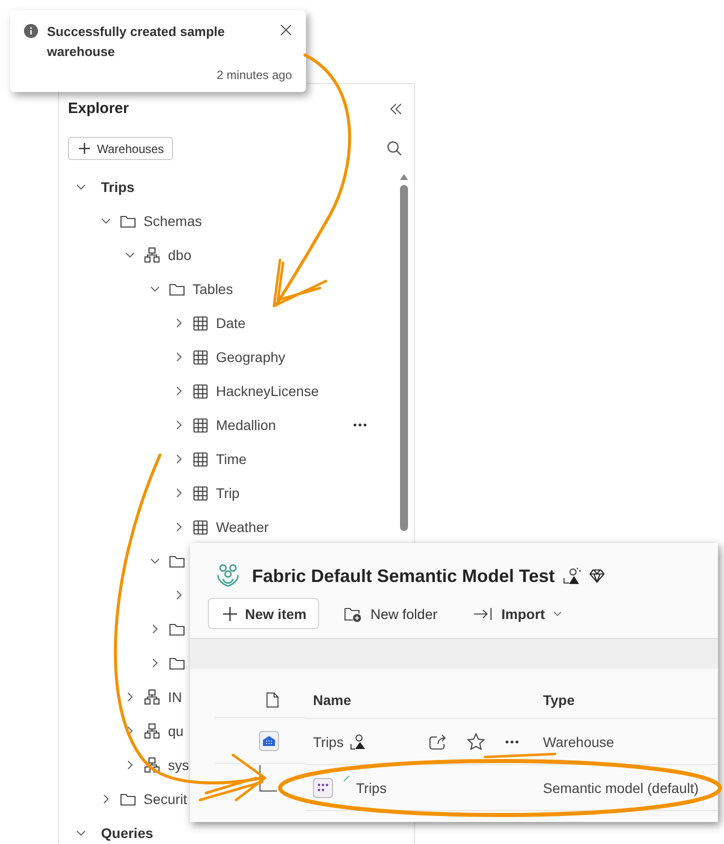 Image resolution: width=724 pixels, height=844 pixels. Describe the element at coordinates (228, 493) in the screenshot. I see `tree-item: Trip` at that location.